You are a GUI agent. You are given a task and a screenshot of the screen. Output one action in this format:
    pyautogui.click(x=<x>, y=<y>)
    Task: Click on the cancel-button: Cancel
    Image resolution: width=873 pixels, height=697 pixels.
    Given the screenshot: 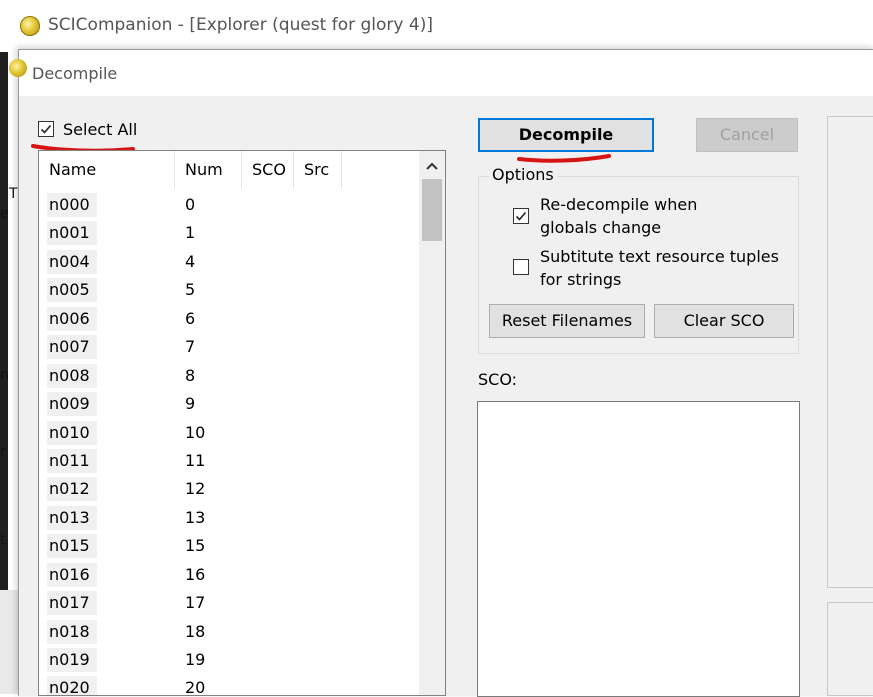 What is the action you would take?
    pyautogui.click(x=747, y=135)
    